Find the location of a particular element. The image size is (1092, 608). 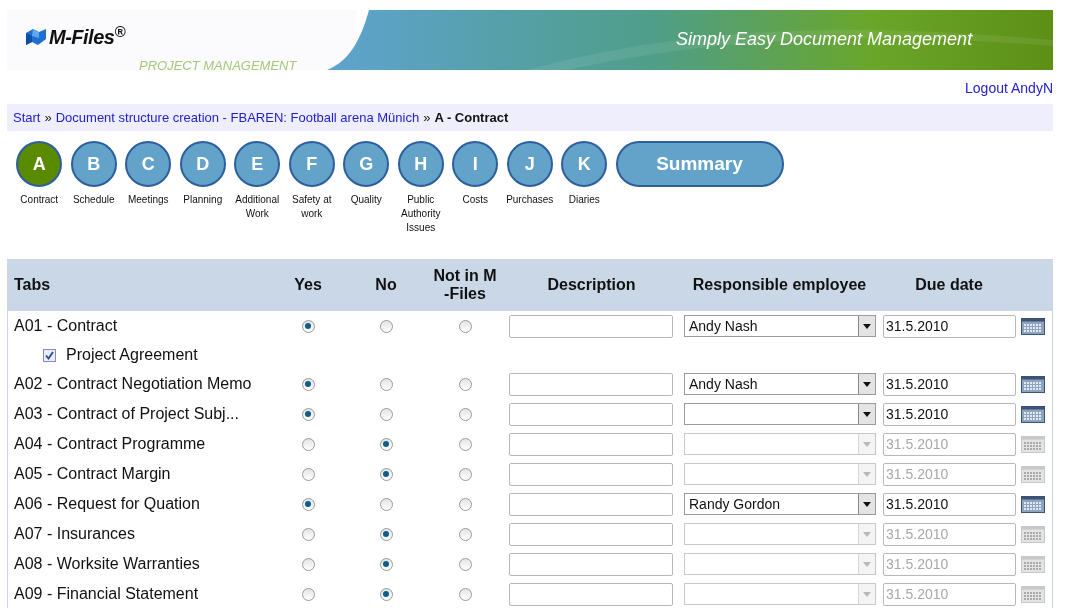

step-button: K is located at coordinates (584, 164).